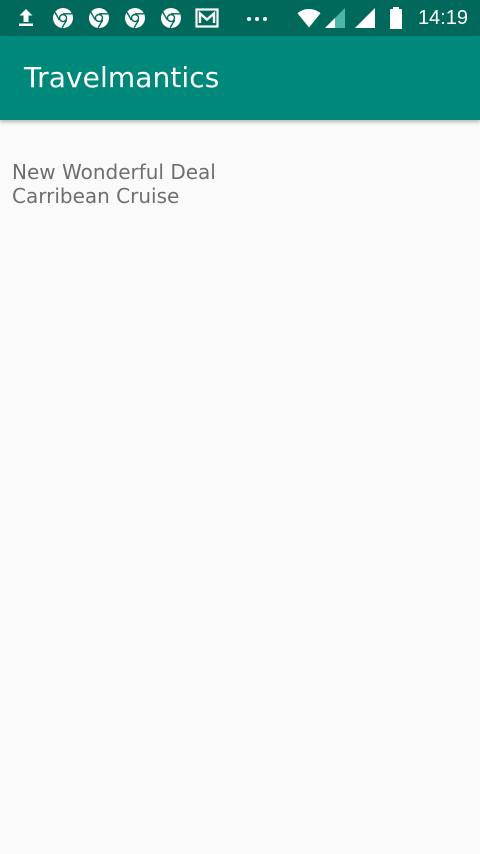 Image resolution: width=480 pixels, height=854 pixels. I want to click on list-item: New Wonderful Deal Carribean Cruise, so click(114, 184).